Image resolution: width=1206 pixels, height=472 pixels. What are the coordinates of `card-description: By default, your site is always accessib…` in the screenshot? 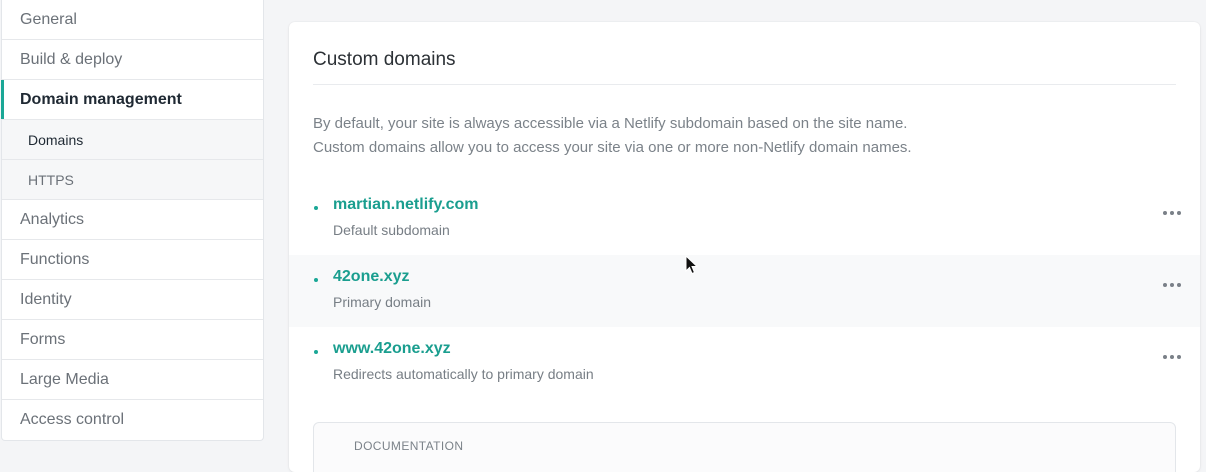 It's located at (612, 136).